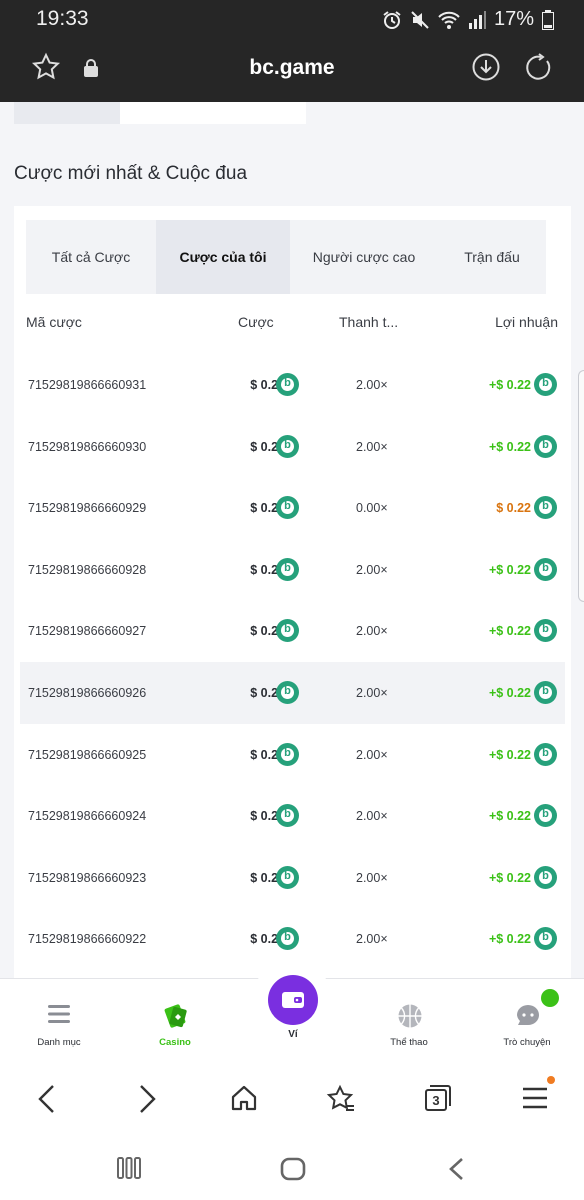  I want to click on reload-icon, so click(538, 67).